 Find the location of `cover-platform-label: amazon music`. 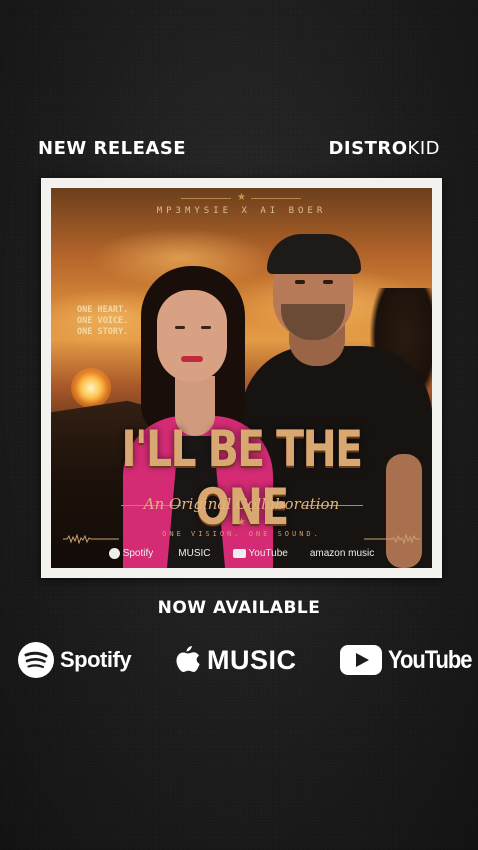

cover-platform-label: amazon music is located at coordinates (342, 553).